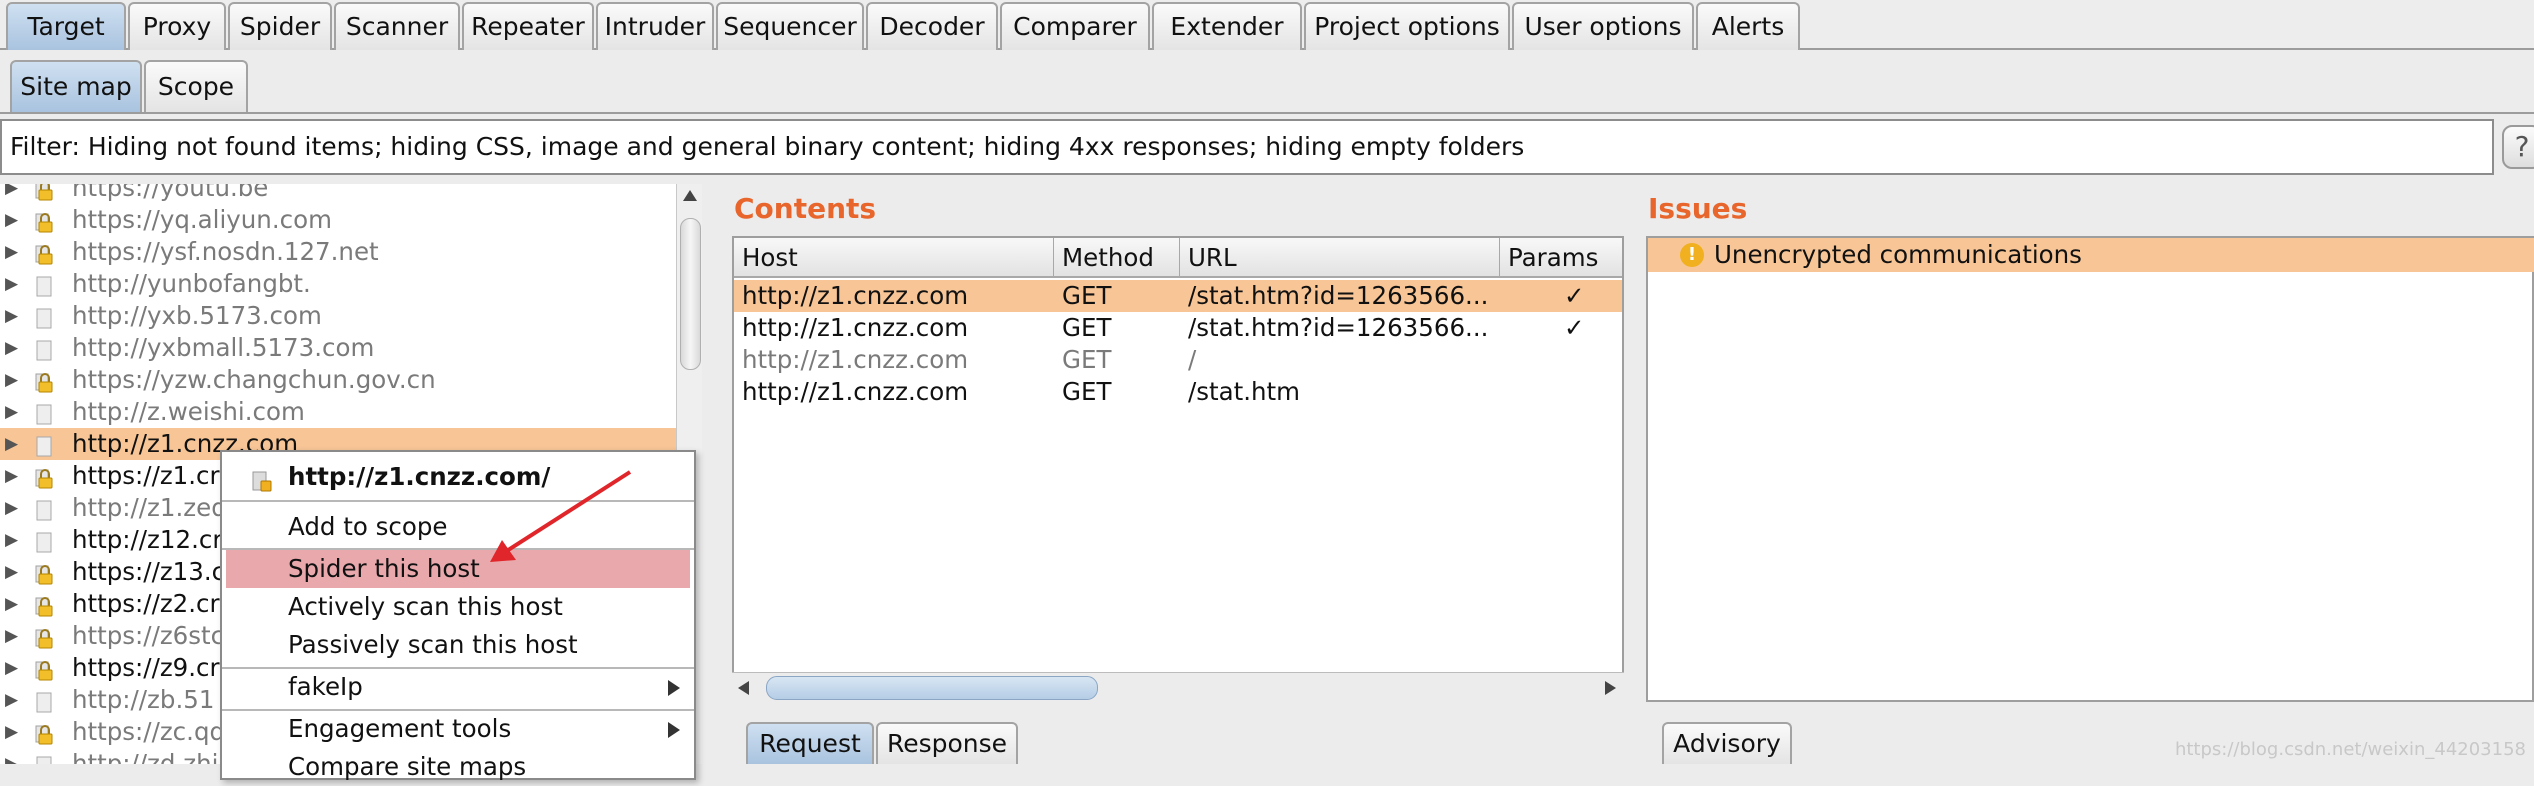  What do you see at coordinates (146, 667) in the screenshot?
I see `site-tree-label: https://z9.cr` at bounding box center [146, 667].